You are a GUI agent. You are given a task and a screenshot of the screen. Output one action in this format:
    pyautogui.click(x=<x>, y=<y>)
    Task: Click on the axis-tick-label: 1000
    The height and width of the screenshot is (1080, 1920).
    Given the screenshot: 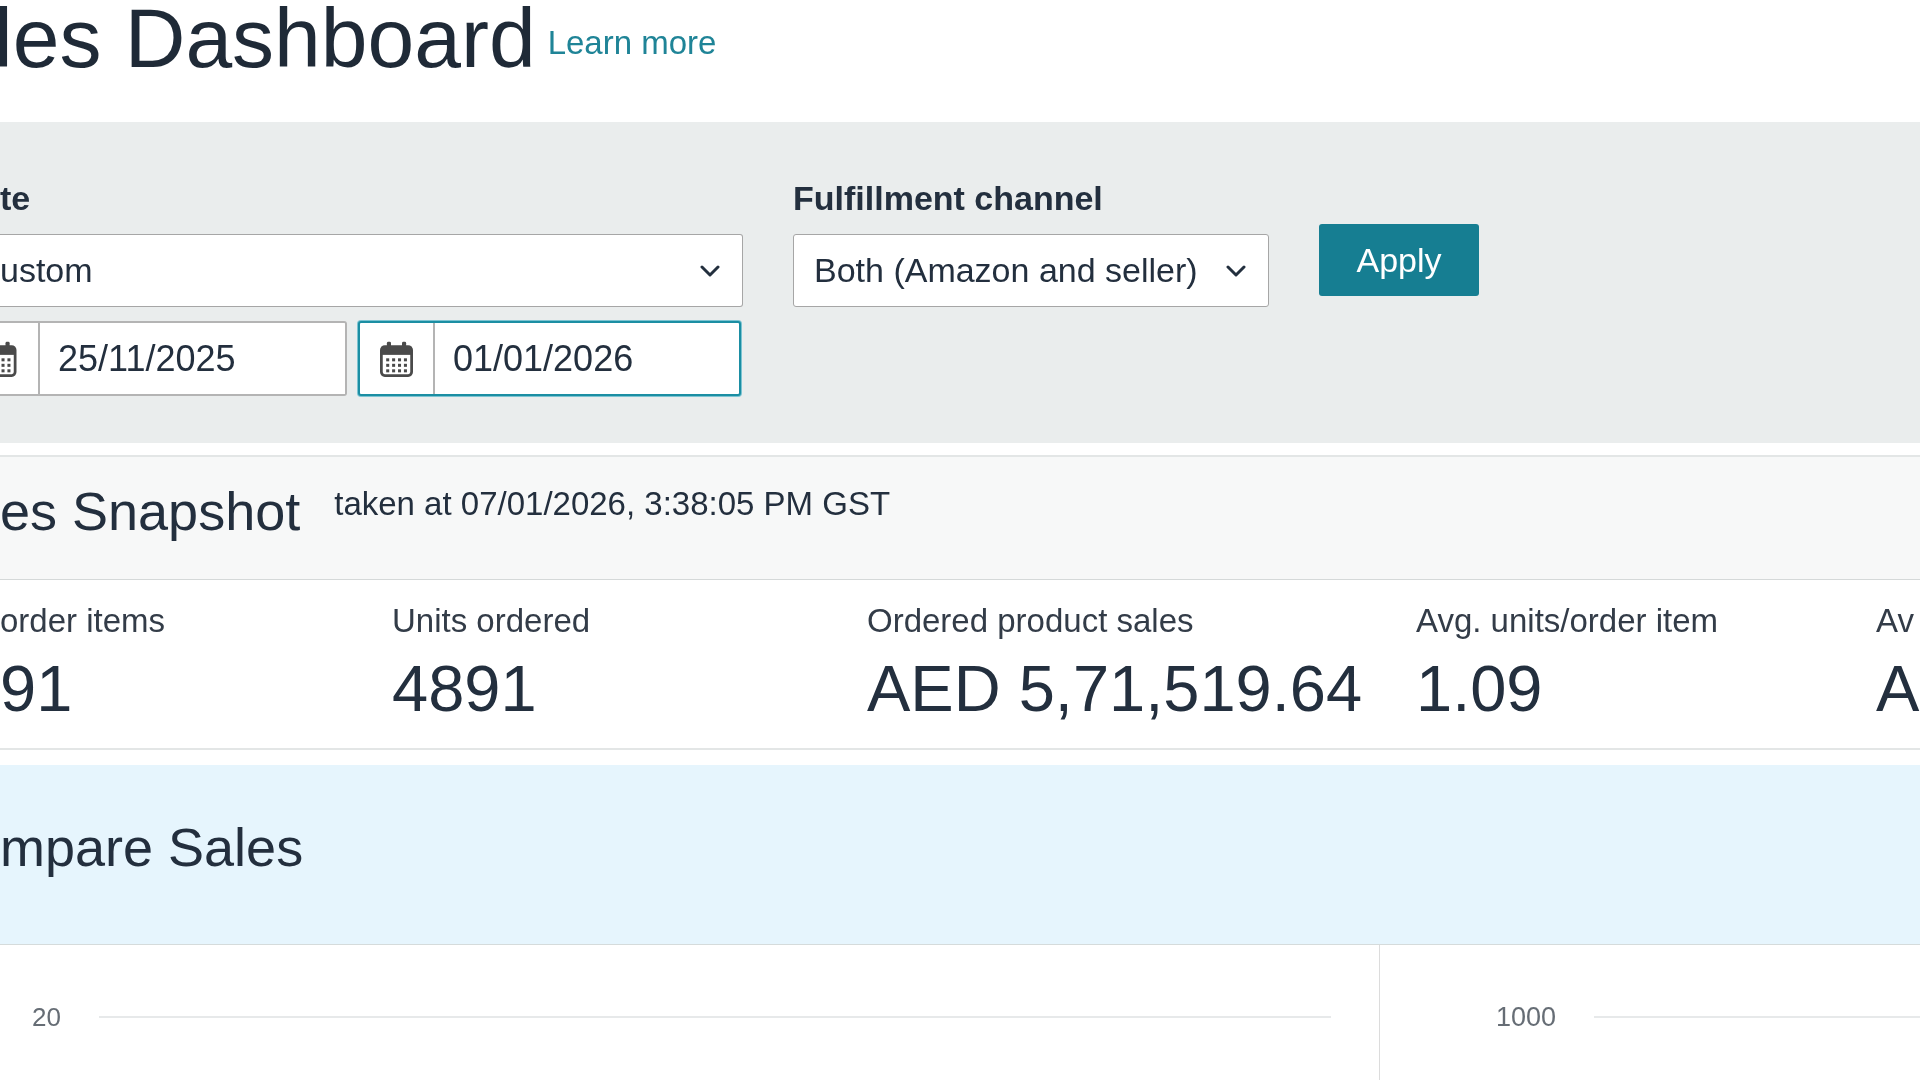 What is the action you would take?
    pyautogui.click(x=1526, y=1017)
    